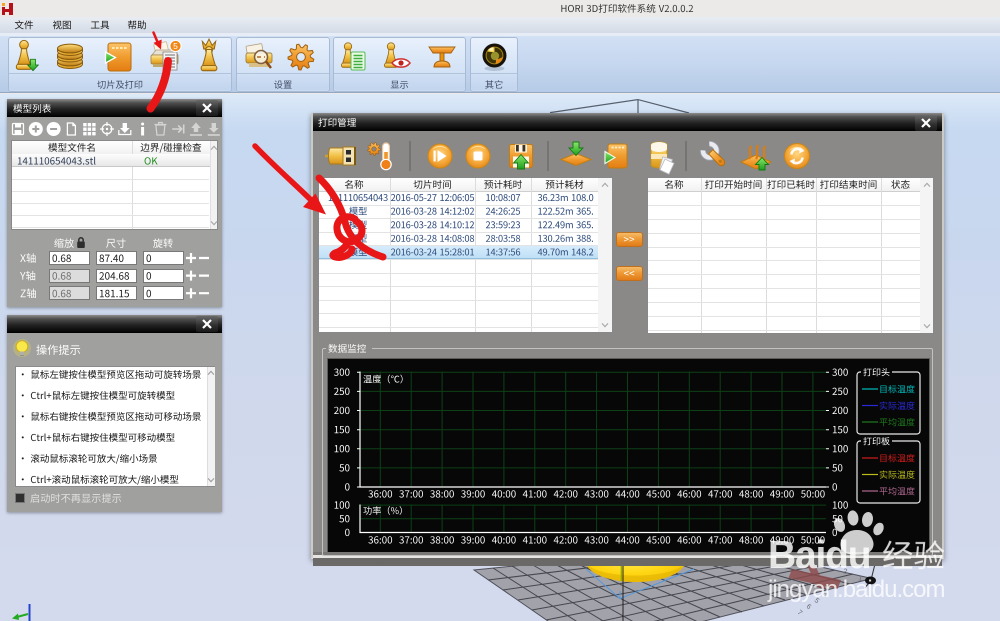  Describe the element at coordinates (819, 555) in the screenshot. I see `svg-text: Baidu` at that location.